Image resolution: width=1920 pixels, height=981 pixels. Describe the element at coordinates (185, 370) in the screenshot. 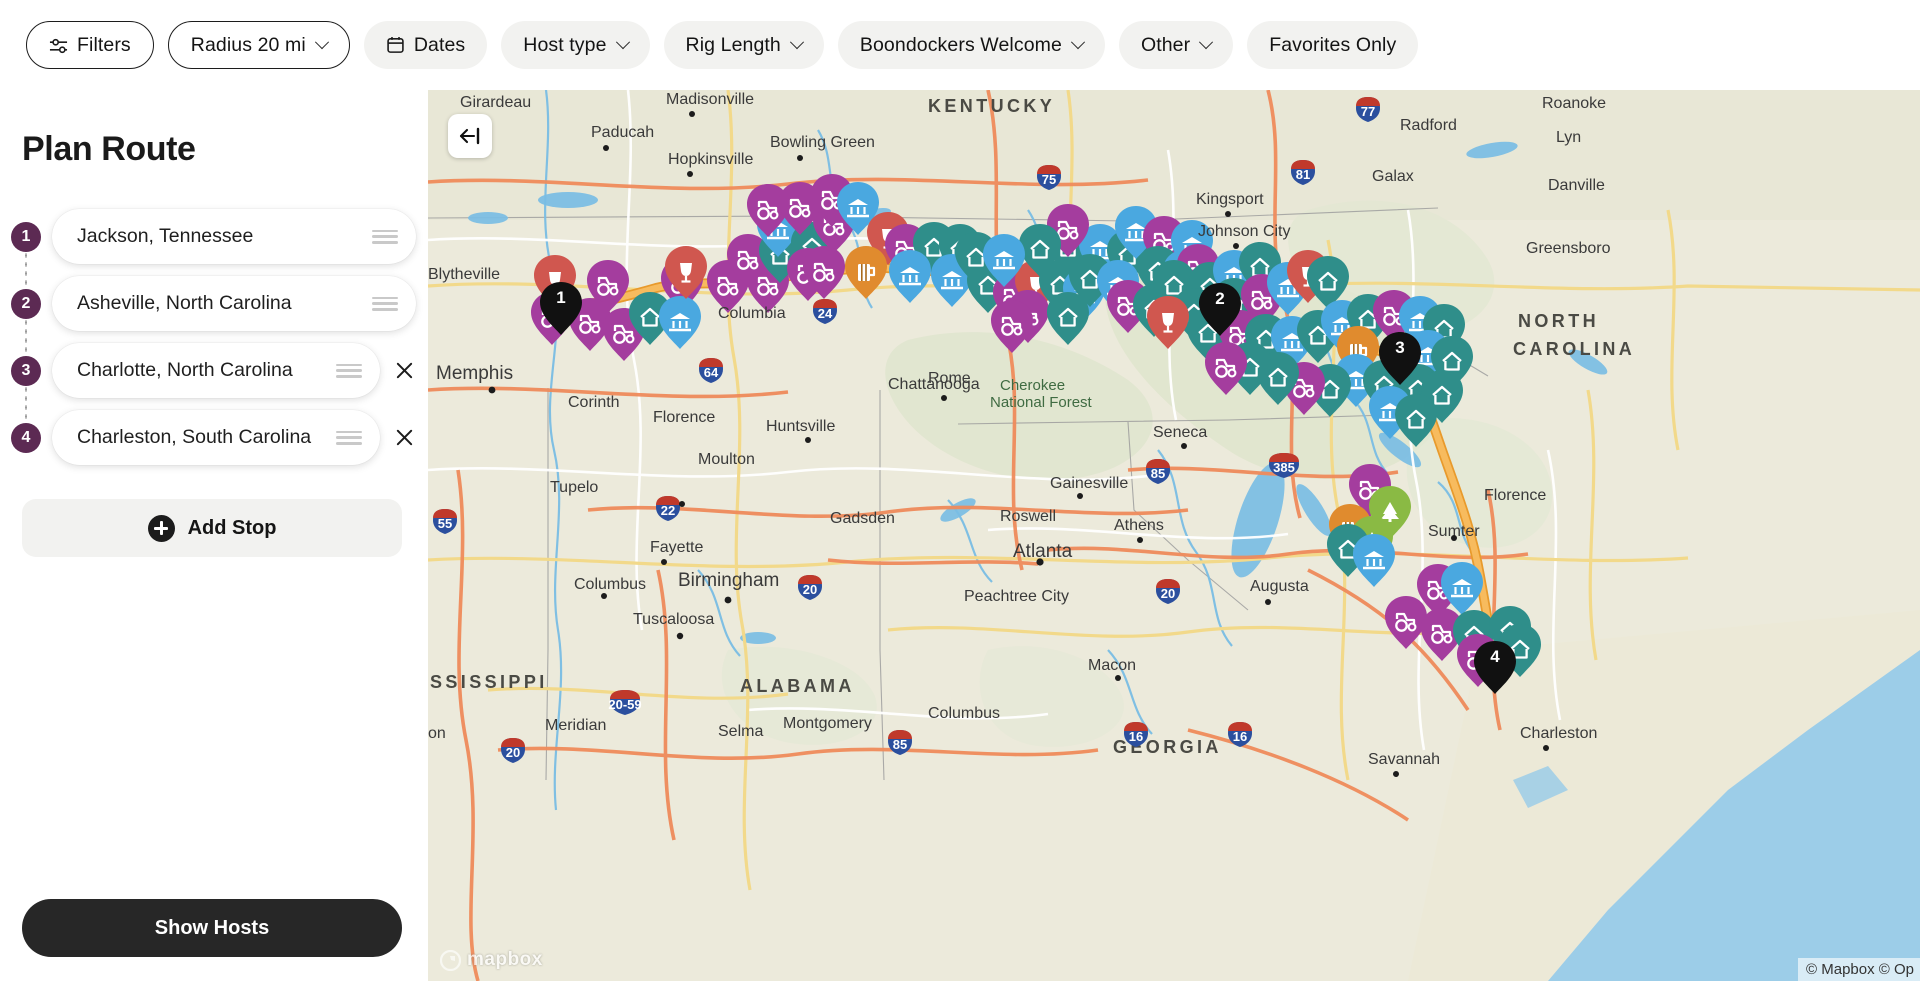

I see `stop-value-3: Charlotte, North Carolina` at that location.